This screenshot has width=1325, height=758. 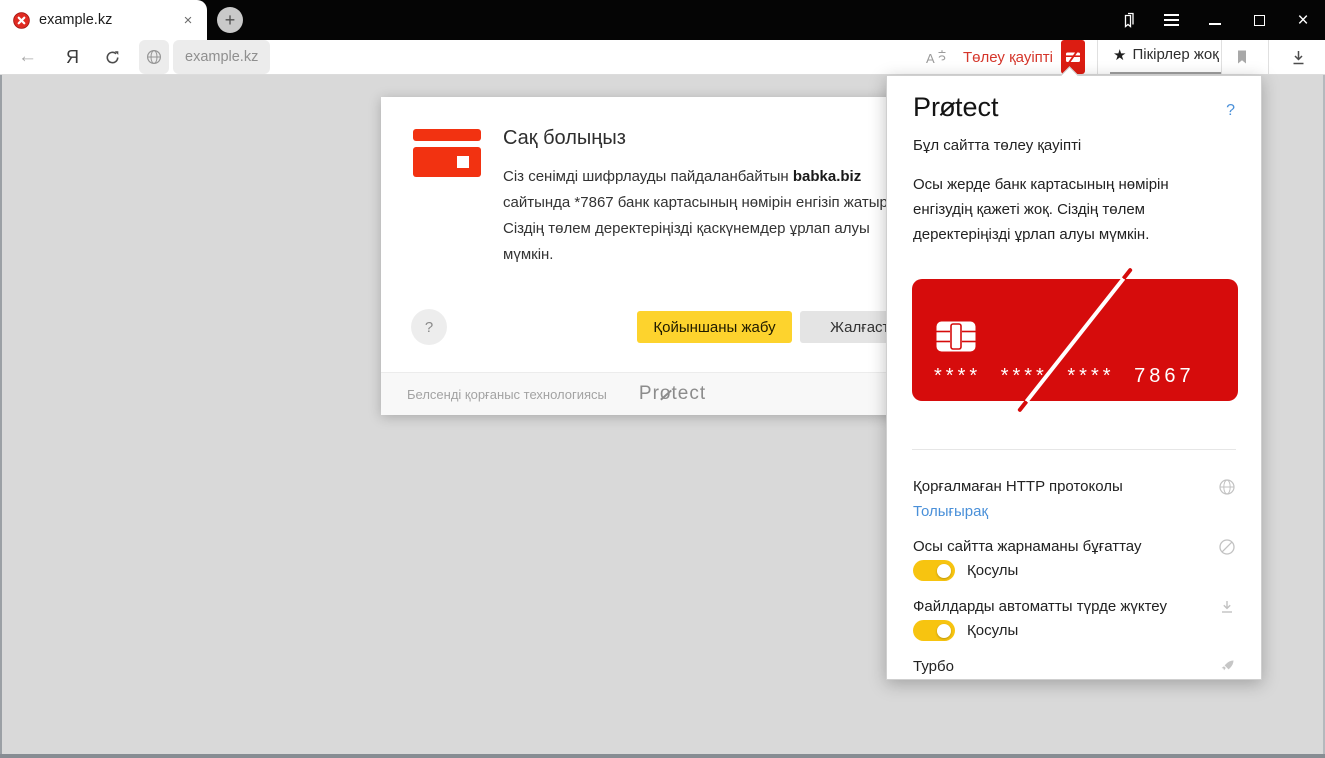 I want to click on menu-button, so click(x=1171, y=20).